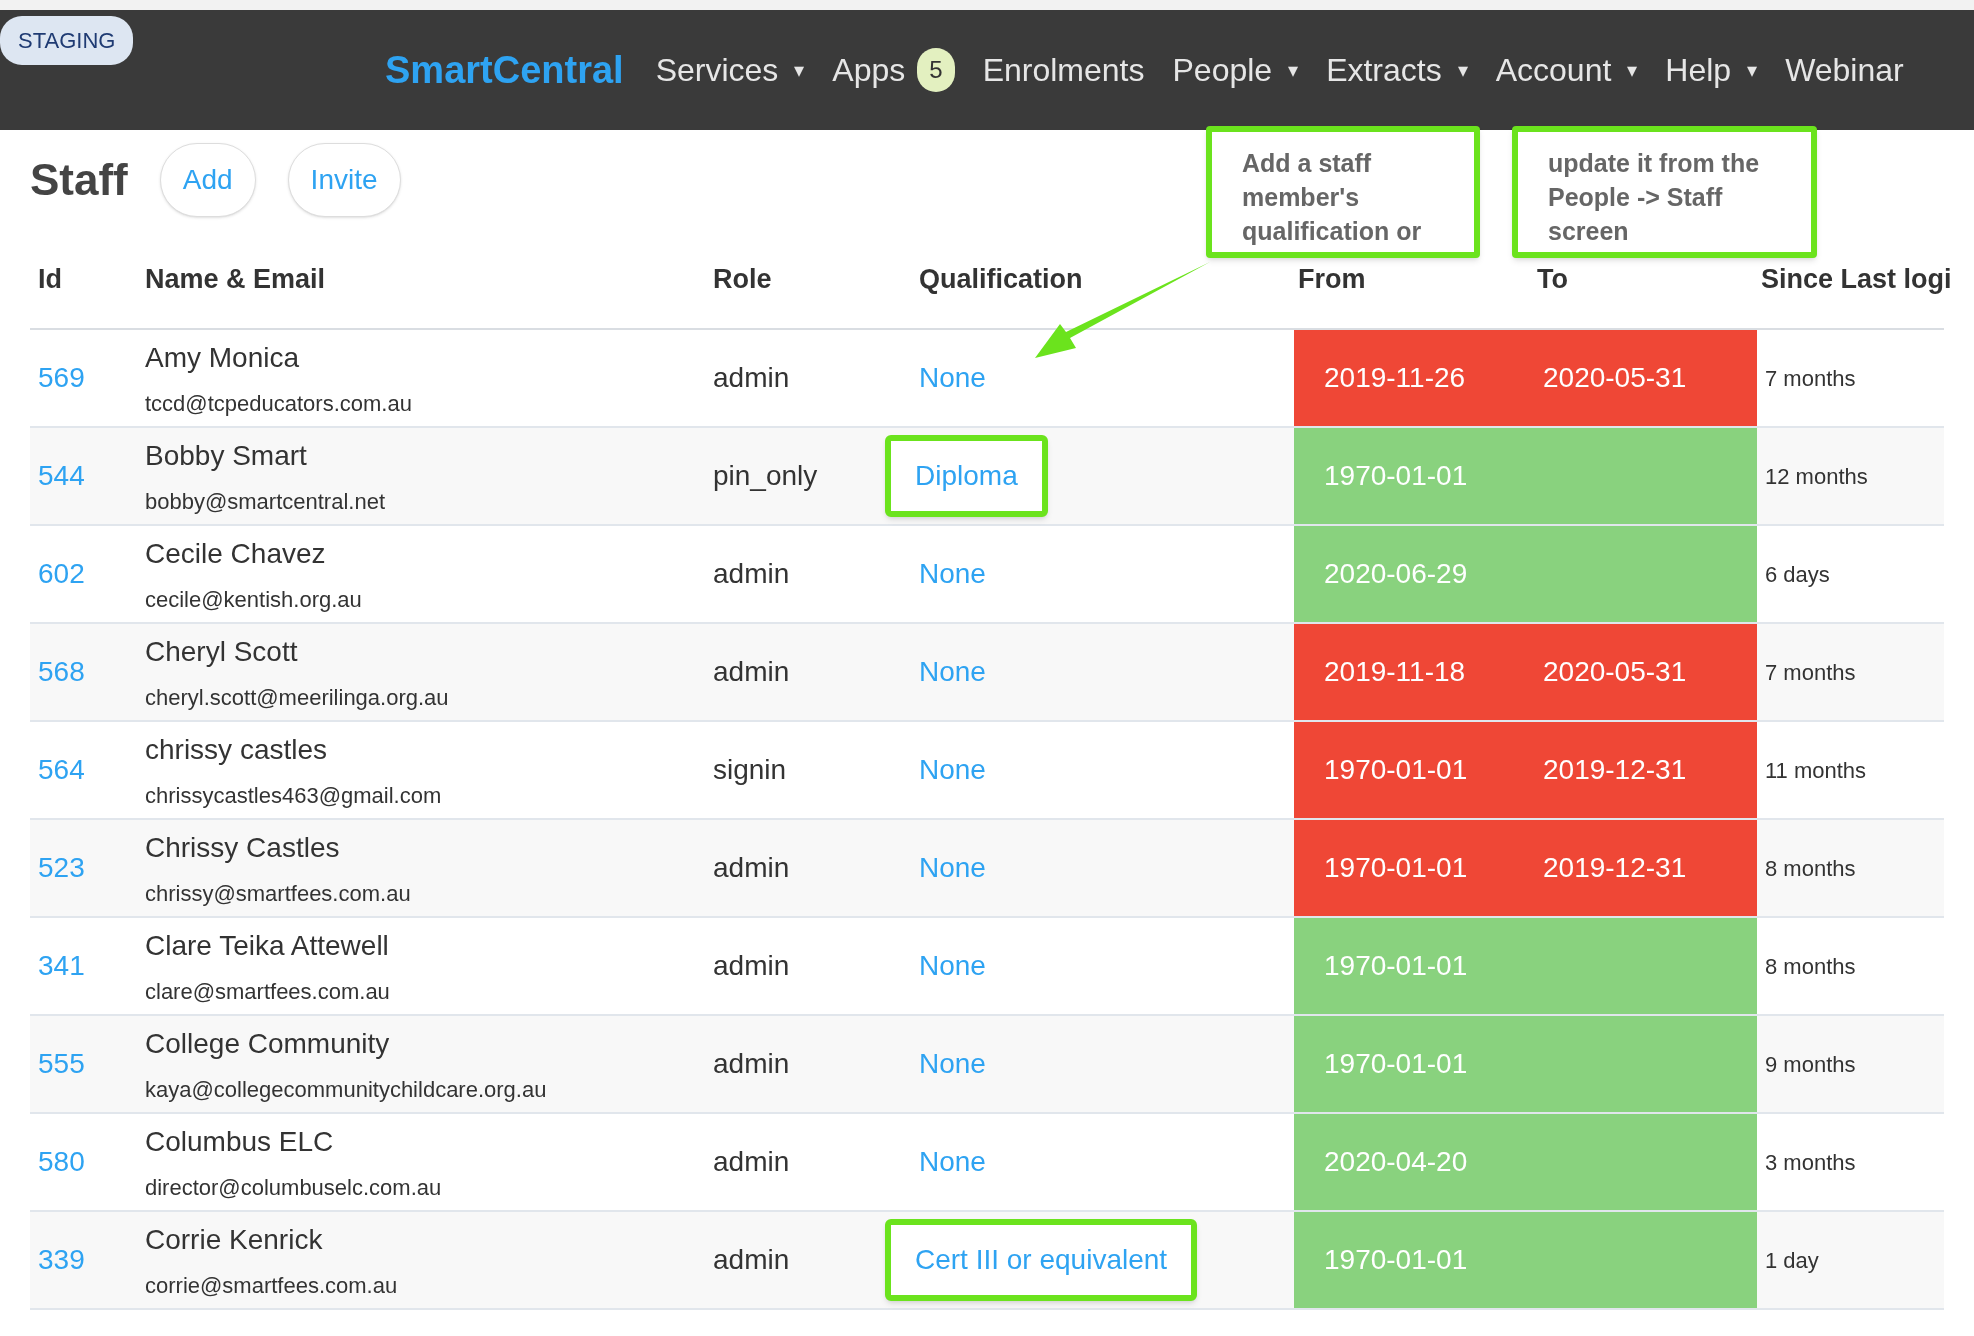  I want to click on staff-id-link: 341, so click(85, 966).